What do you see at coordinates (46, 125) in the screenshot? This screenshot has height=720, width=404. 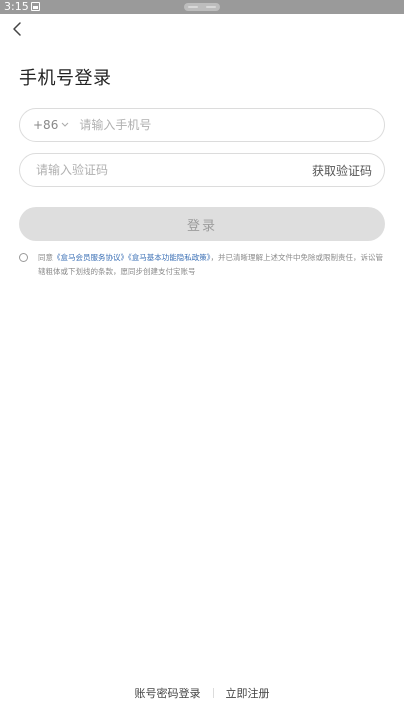 I see `country-code-label: +86` at bounding box center [46, 125].